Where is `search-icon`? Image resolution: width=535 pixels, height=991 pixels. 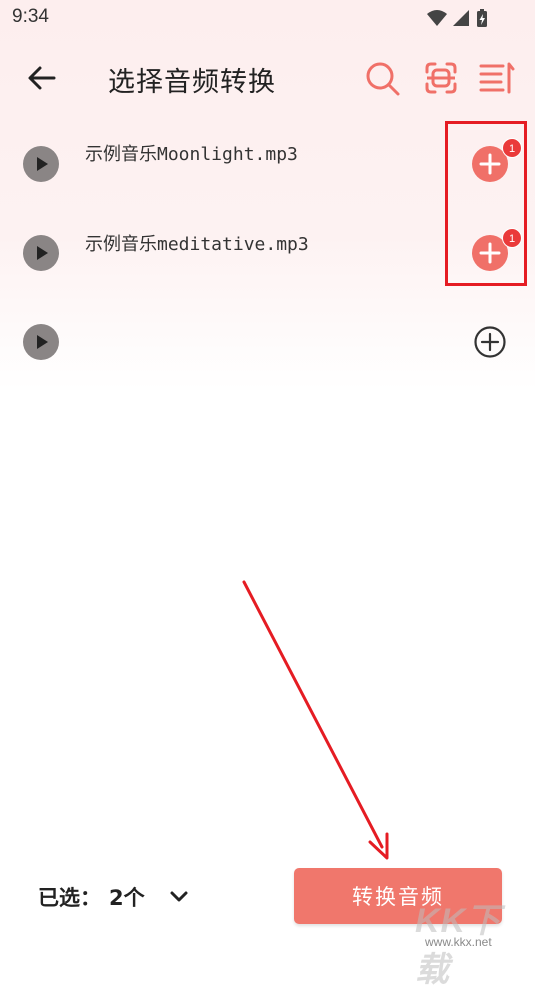
search-icon is located at coordinates (382, 78).